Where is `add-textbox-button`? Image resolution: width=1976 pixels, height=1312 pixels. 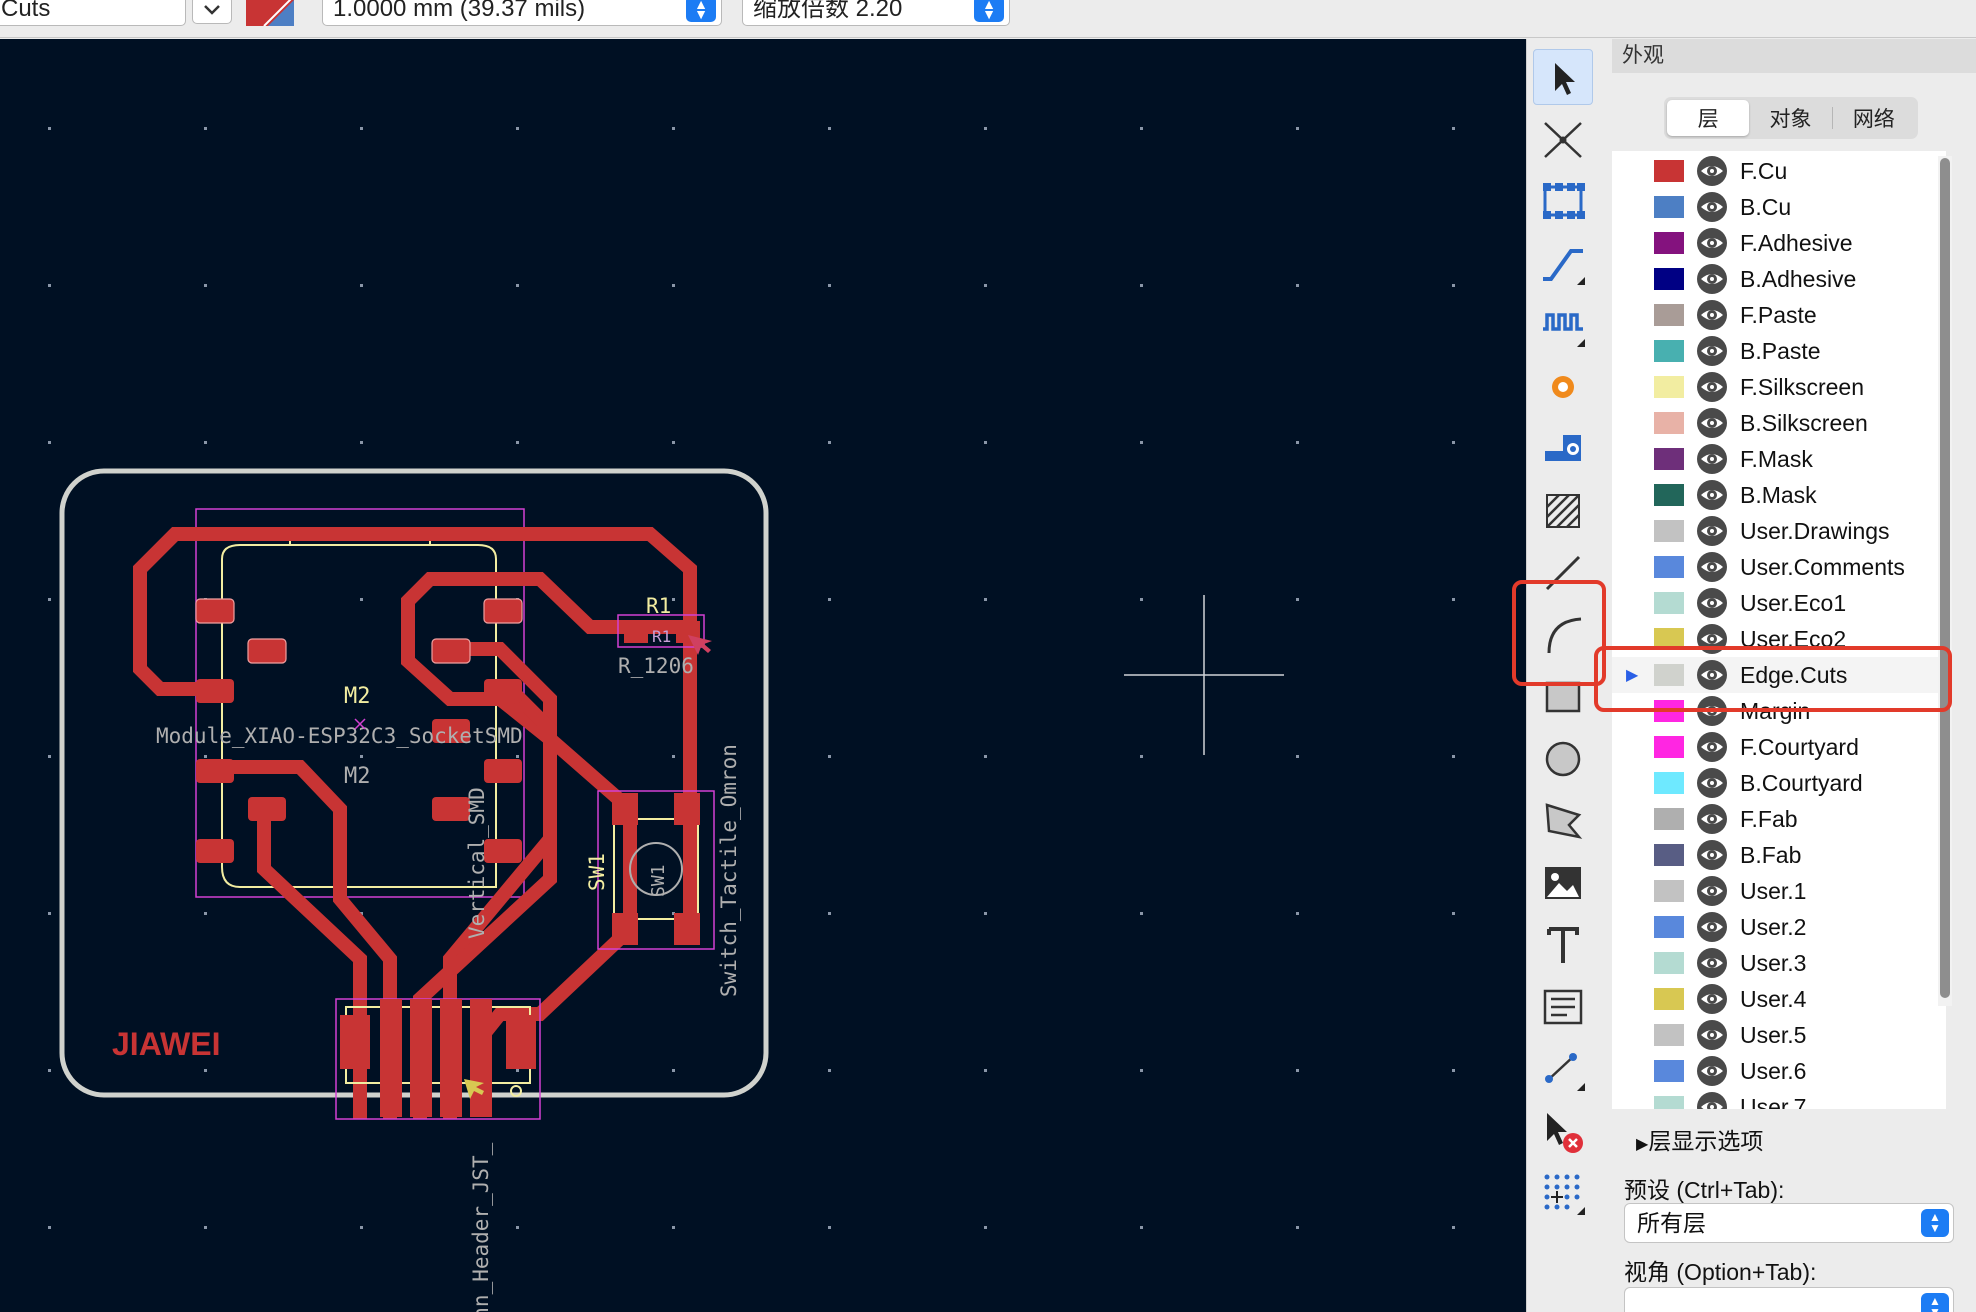
add-textbox-button is located at coordinates (1563, 1007).